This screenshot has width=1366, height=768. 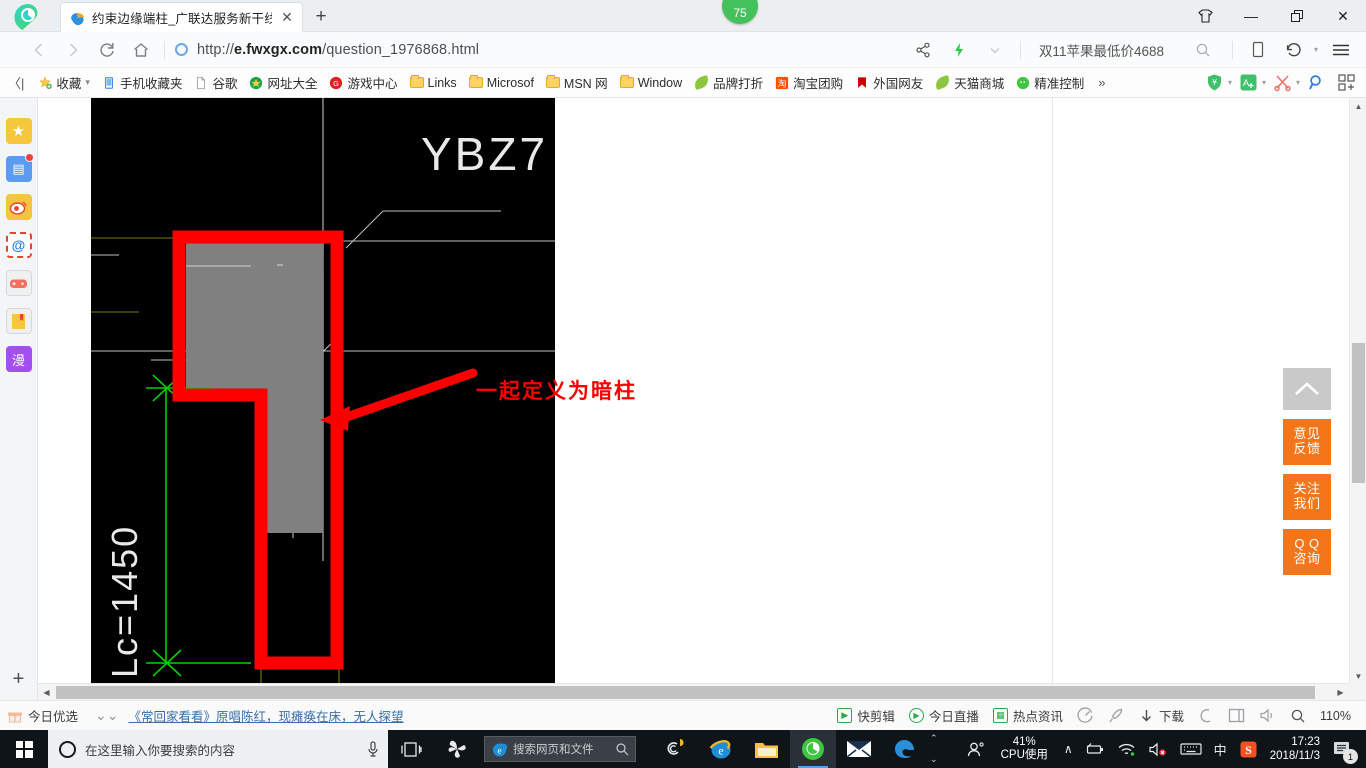 I want to click on history-caret-icon: ▾, so click(x=1316, y=49).